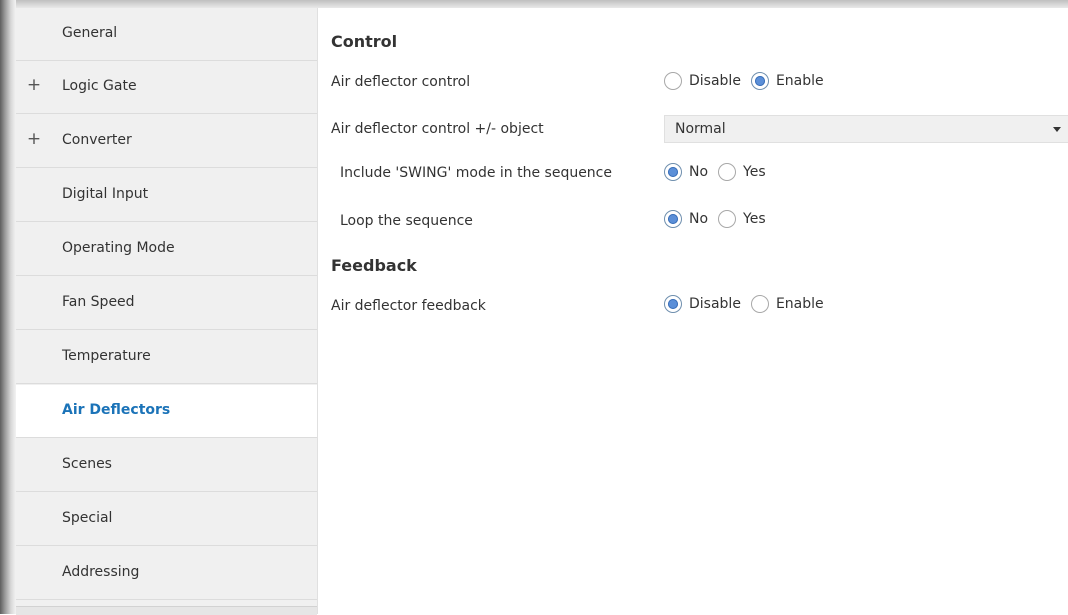  What do you see at coordinates (1057, 129) in the screenshot?
I see `caret-down-icon` at bounding box center [1057, 129].